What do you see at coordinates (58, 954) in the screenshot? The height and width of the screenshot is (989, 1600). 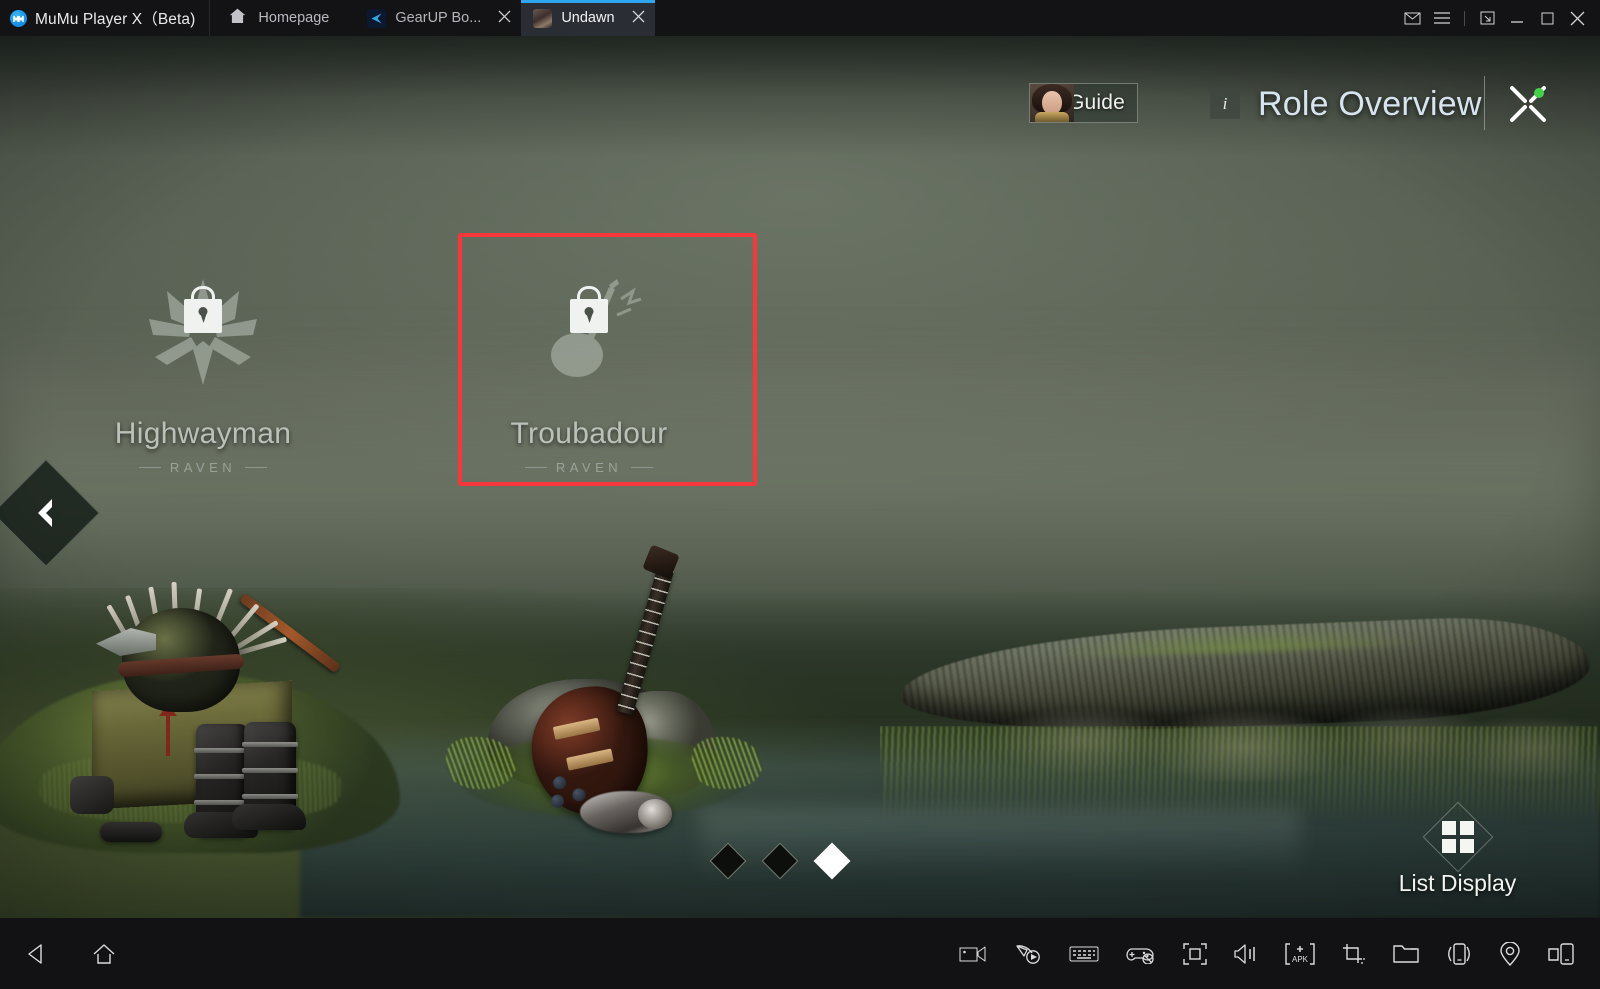 I see `nav-buttons` at bounding box center [58, 954].